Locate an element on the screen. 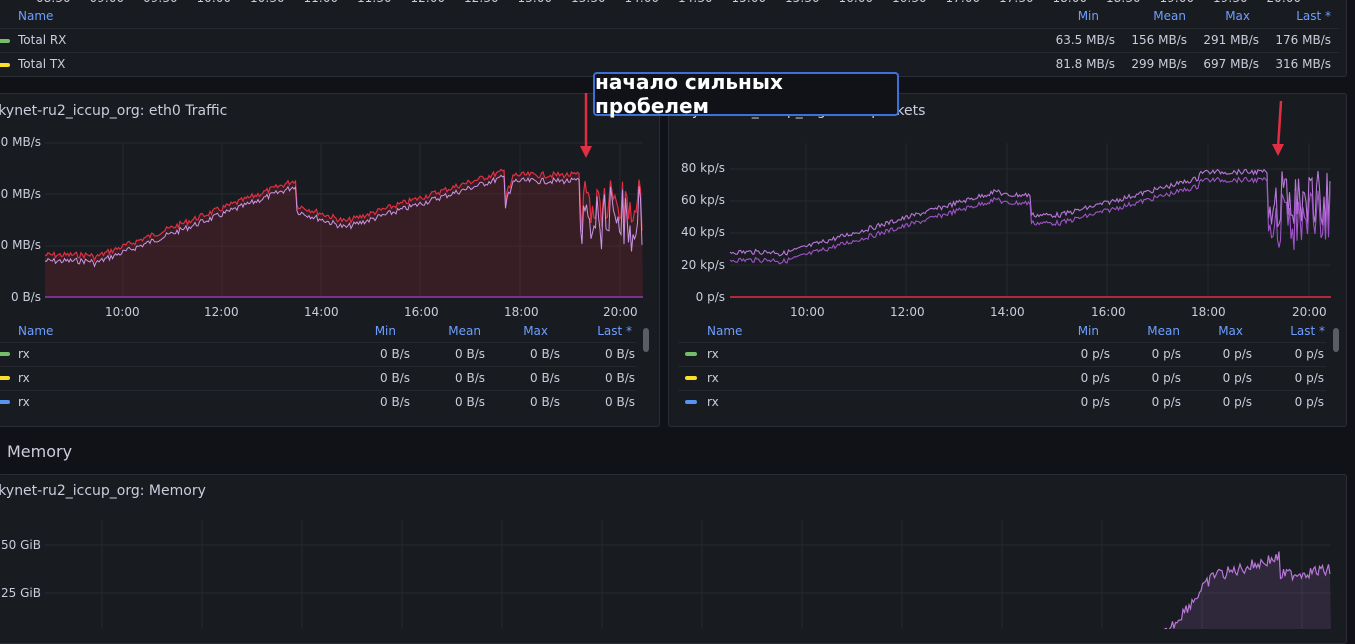 The image size is (1355, 644). top-x-tick: 17:30 is located at coordinates (1016, 2).